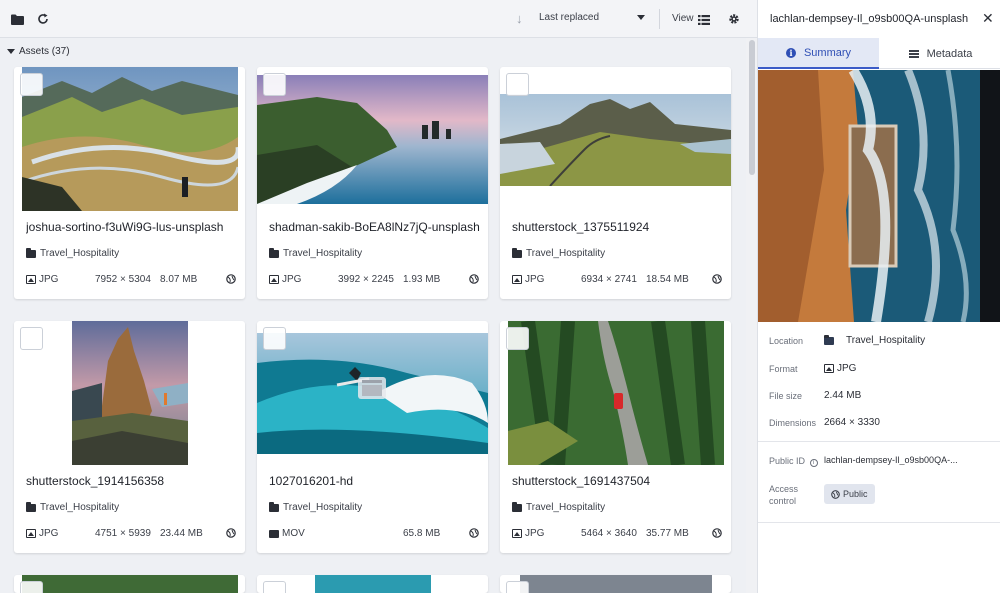 The image size is (1000, 593). What do you see at coordinates (840, 368) in the screenshot?
I see `format-value: JPG` at bounding box center [840, 368].